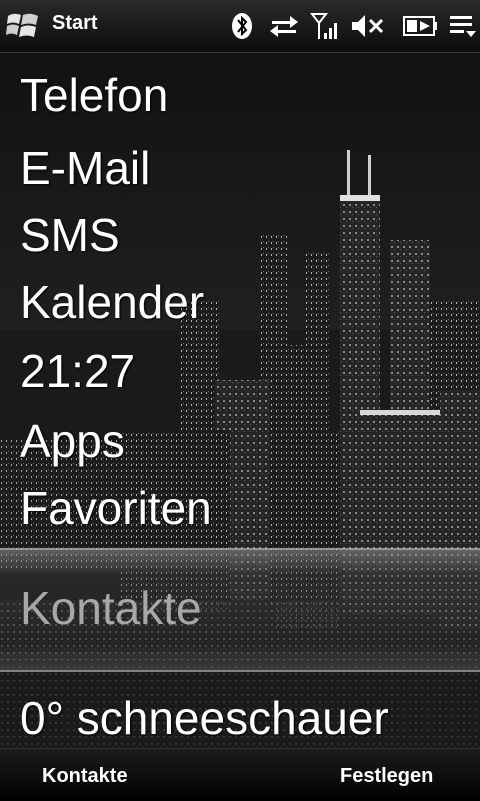 The width and height of the screenshot is (480, 801). What do you see at coordinates (85, 776) in the screenshot?
I see `left-softkey-button: Kontakte` at bounding box center [85, 776].